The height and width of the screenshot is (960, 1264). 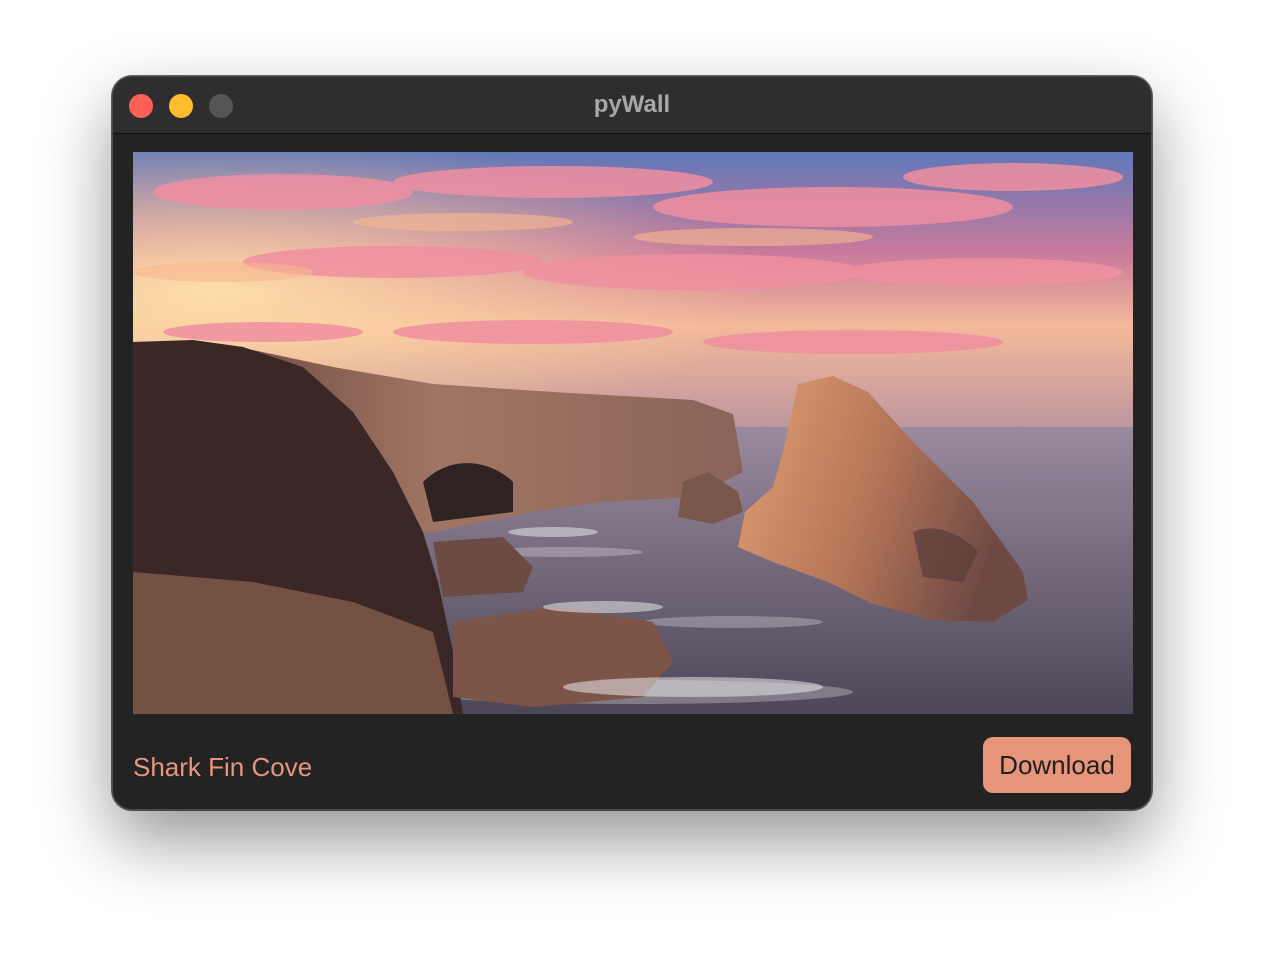 I want to click on title-bar: pyWall, so click(x=632, y=105).